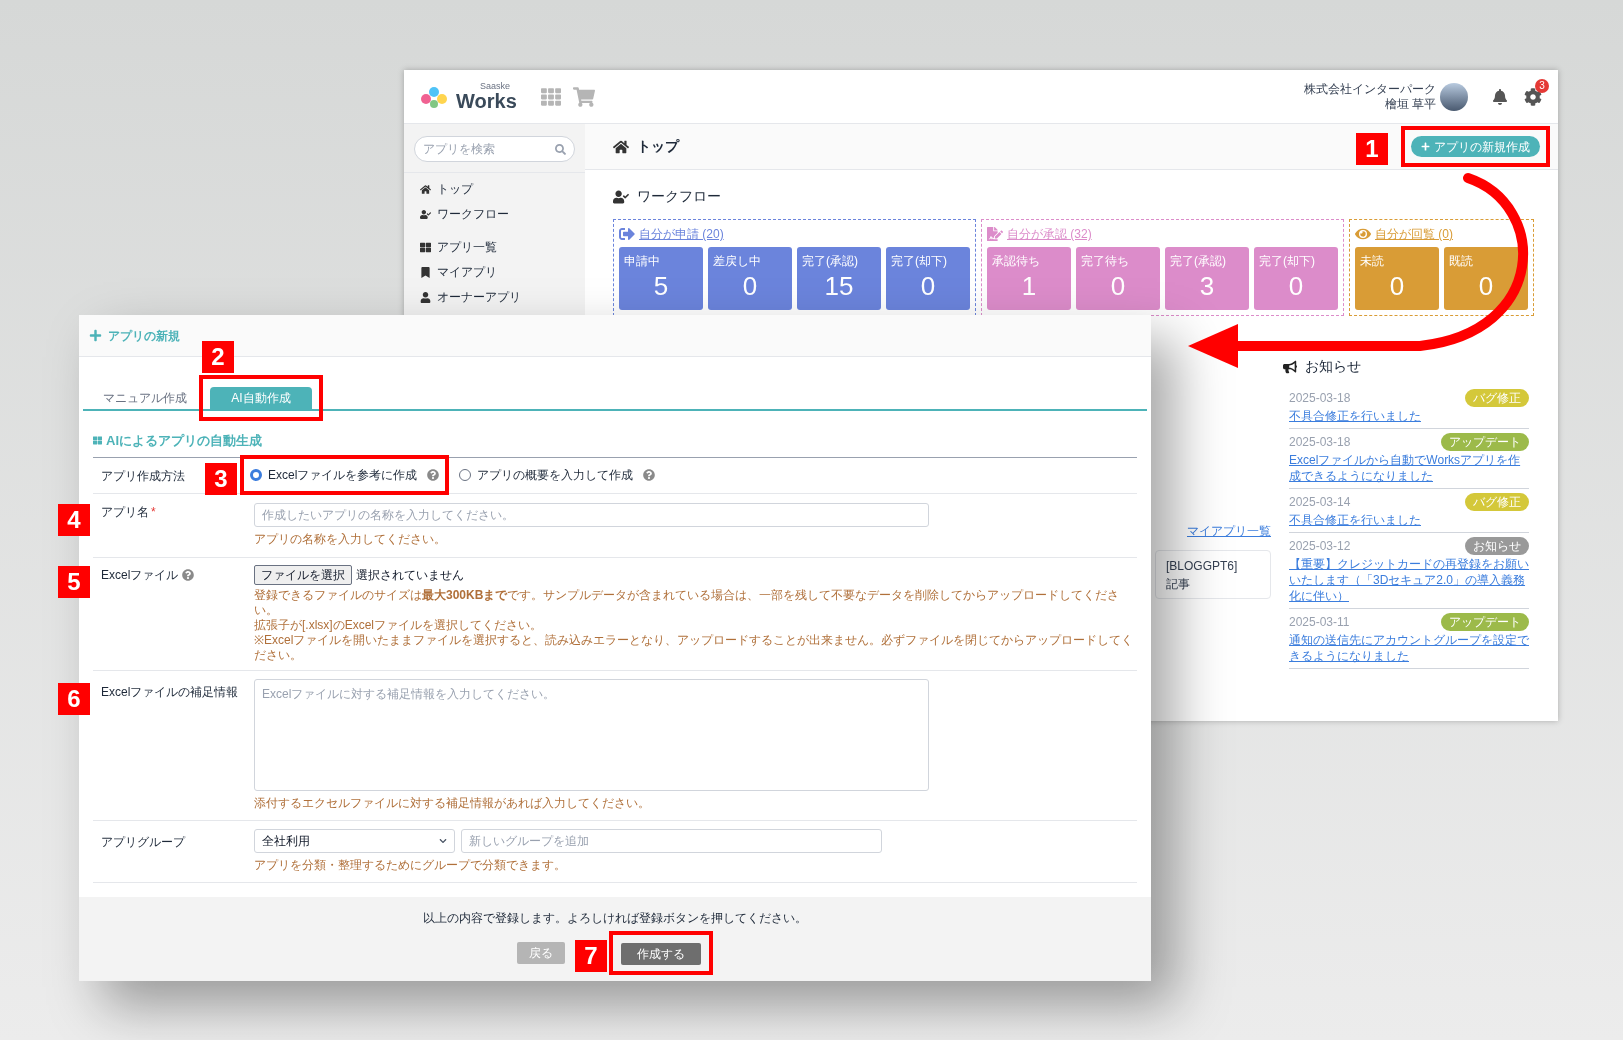 The width and height of the screenshot is (1623, 1040). I want to click on notice-date: 2025-03-12, so click(1320, 546).